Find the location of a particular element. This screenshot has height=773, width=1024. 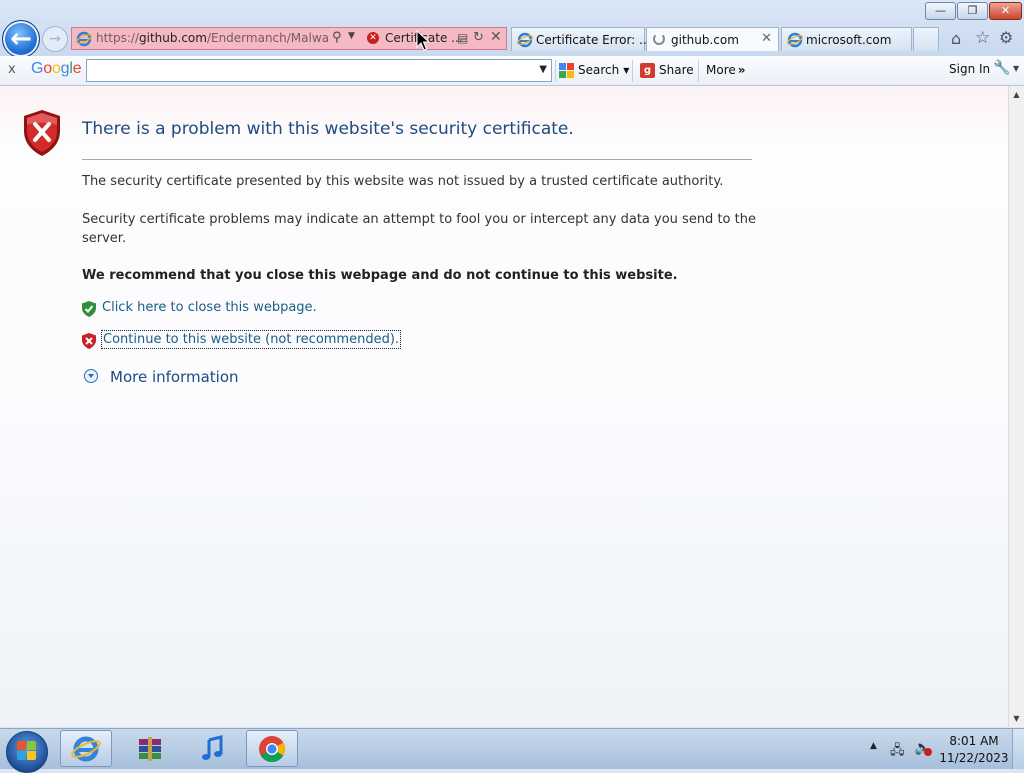

scroll-down-icon: ▼ is located at coordinates (1016, 718).